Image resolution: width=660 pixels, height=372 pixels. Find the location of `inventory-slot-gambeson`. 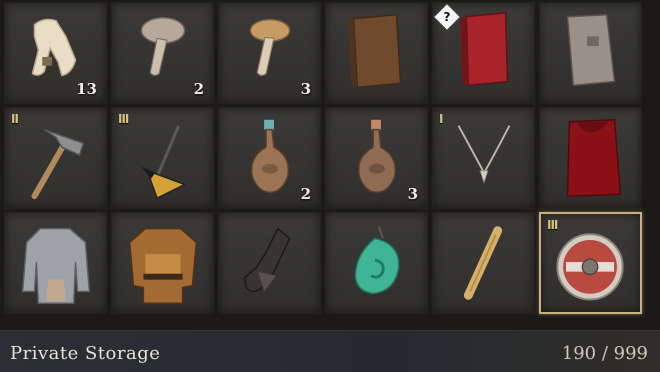

inventory-slot-gambeson is located at coordinates (55, 263).